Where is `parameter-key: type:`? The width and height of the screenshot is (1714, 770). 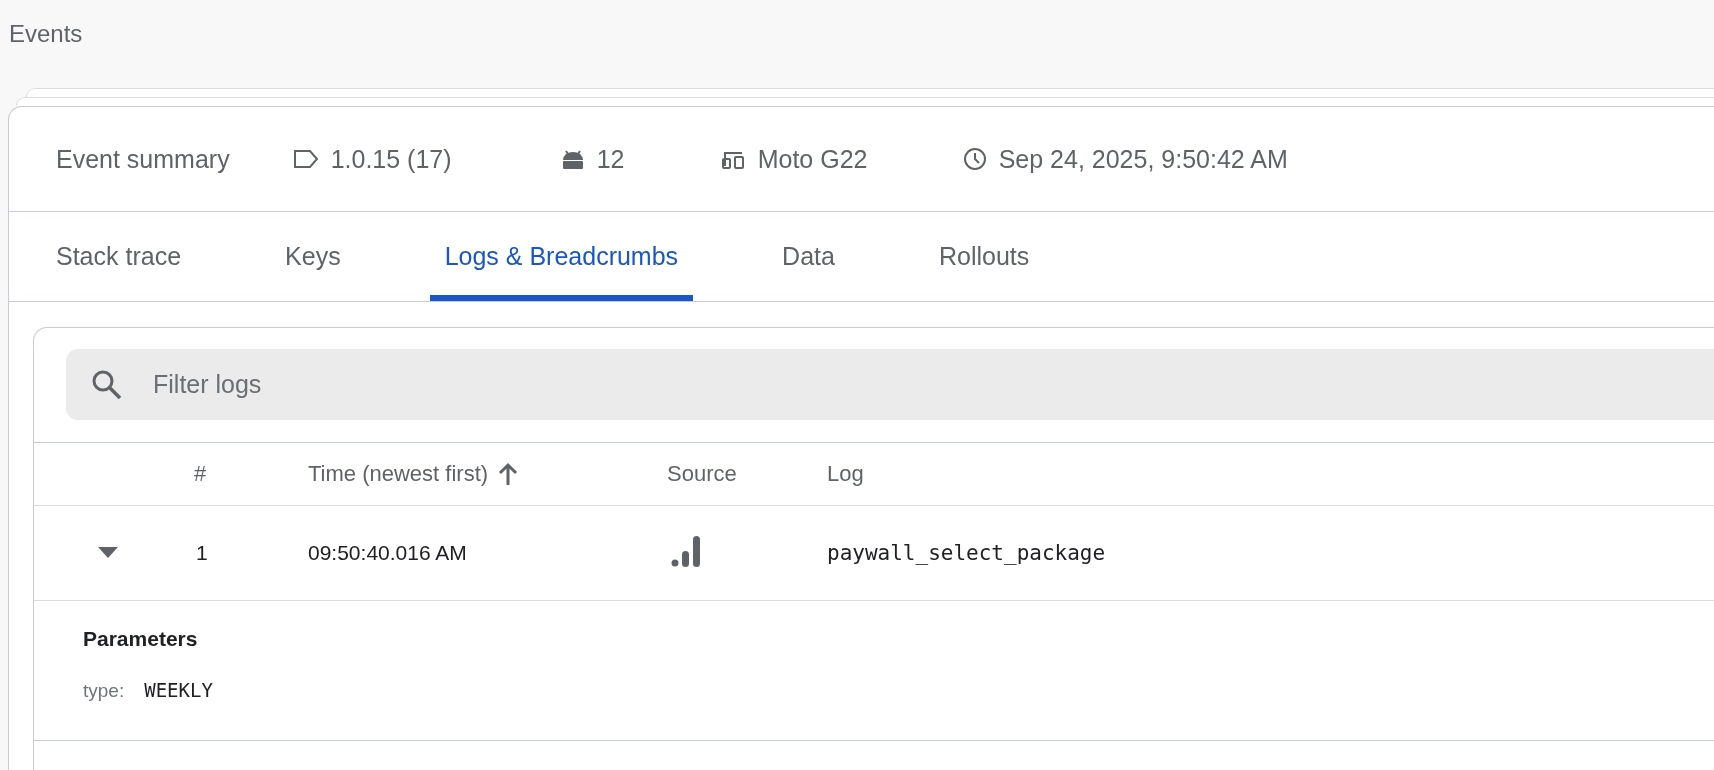
parameter-key: type: is located at coordinates (104, 691).